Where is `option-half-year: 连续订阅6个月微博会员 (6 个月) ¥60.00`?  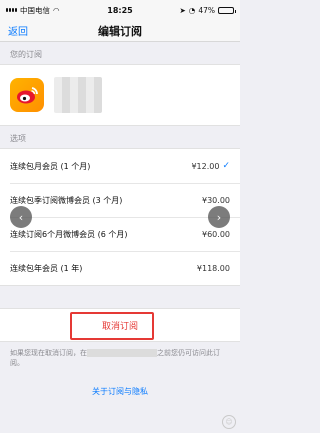
option-half-year: 连续订阅6个月微博会员 (6 个月) ¥60.00 is located at coordinates (120, 234).